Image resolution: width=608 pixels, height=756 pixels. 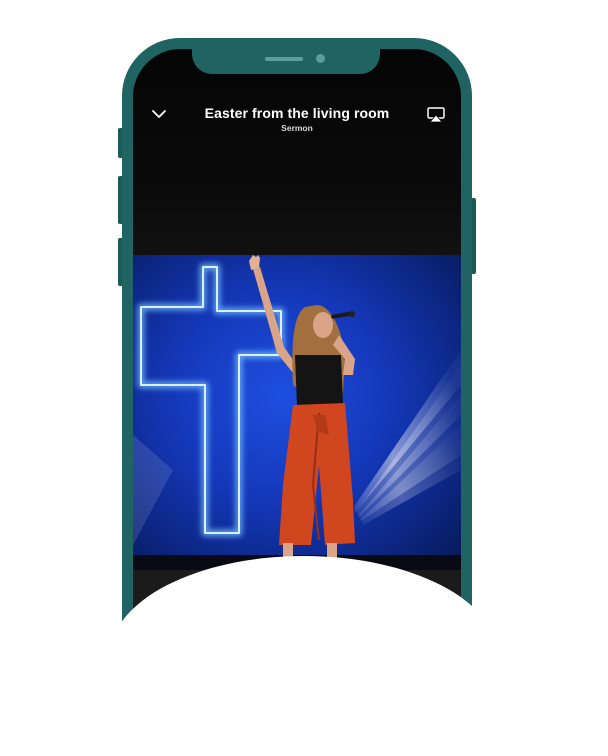 I want to click on speaker-grille, so click(x=284, y=59).